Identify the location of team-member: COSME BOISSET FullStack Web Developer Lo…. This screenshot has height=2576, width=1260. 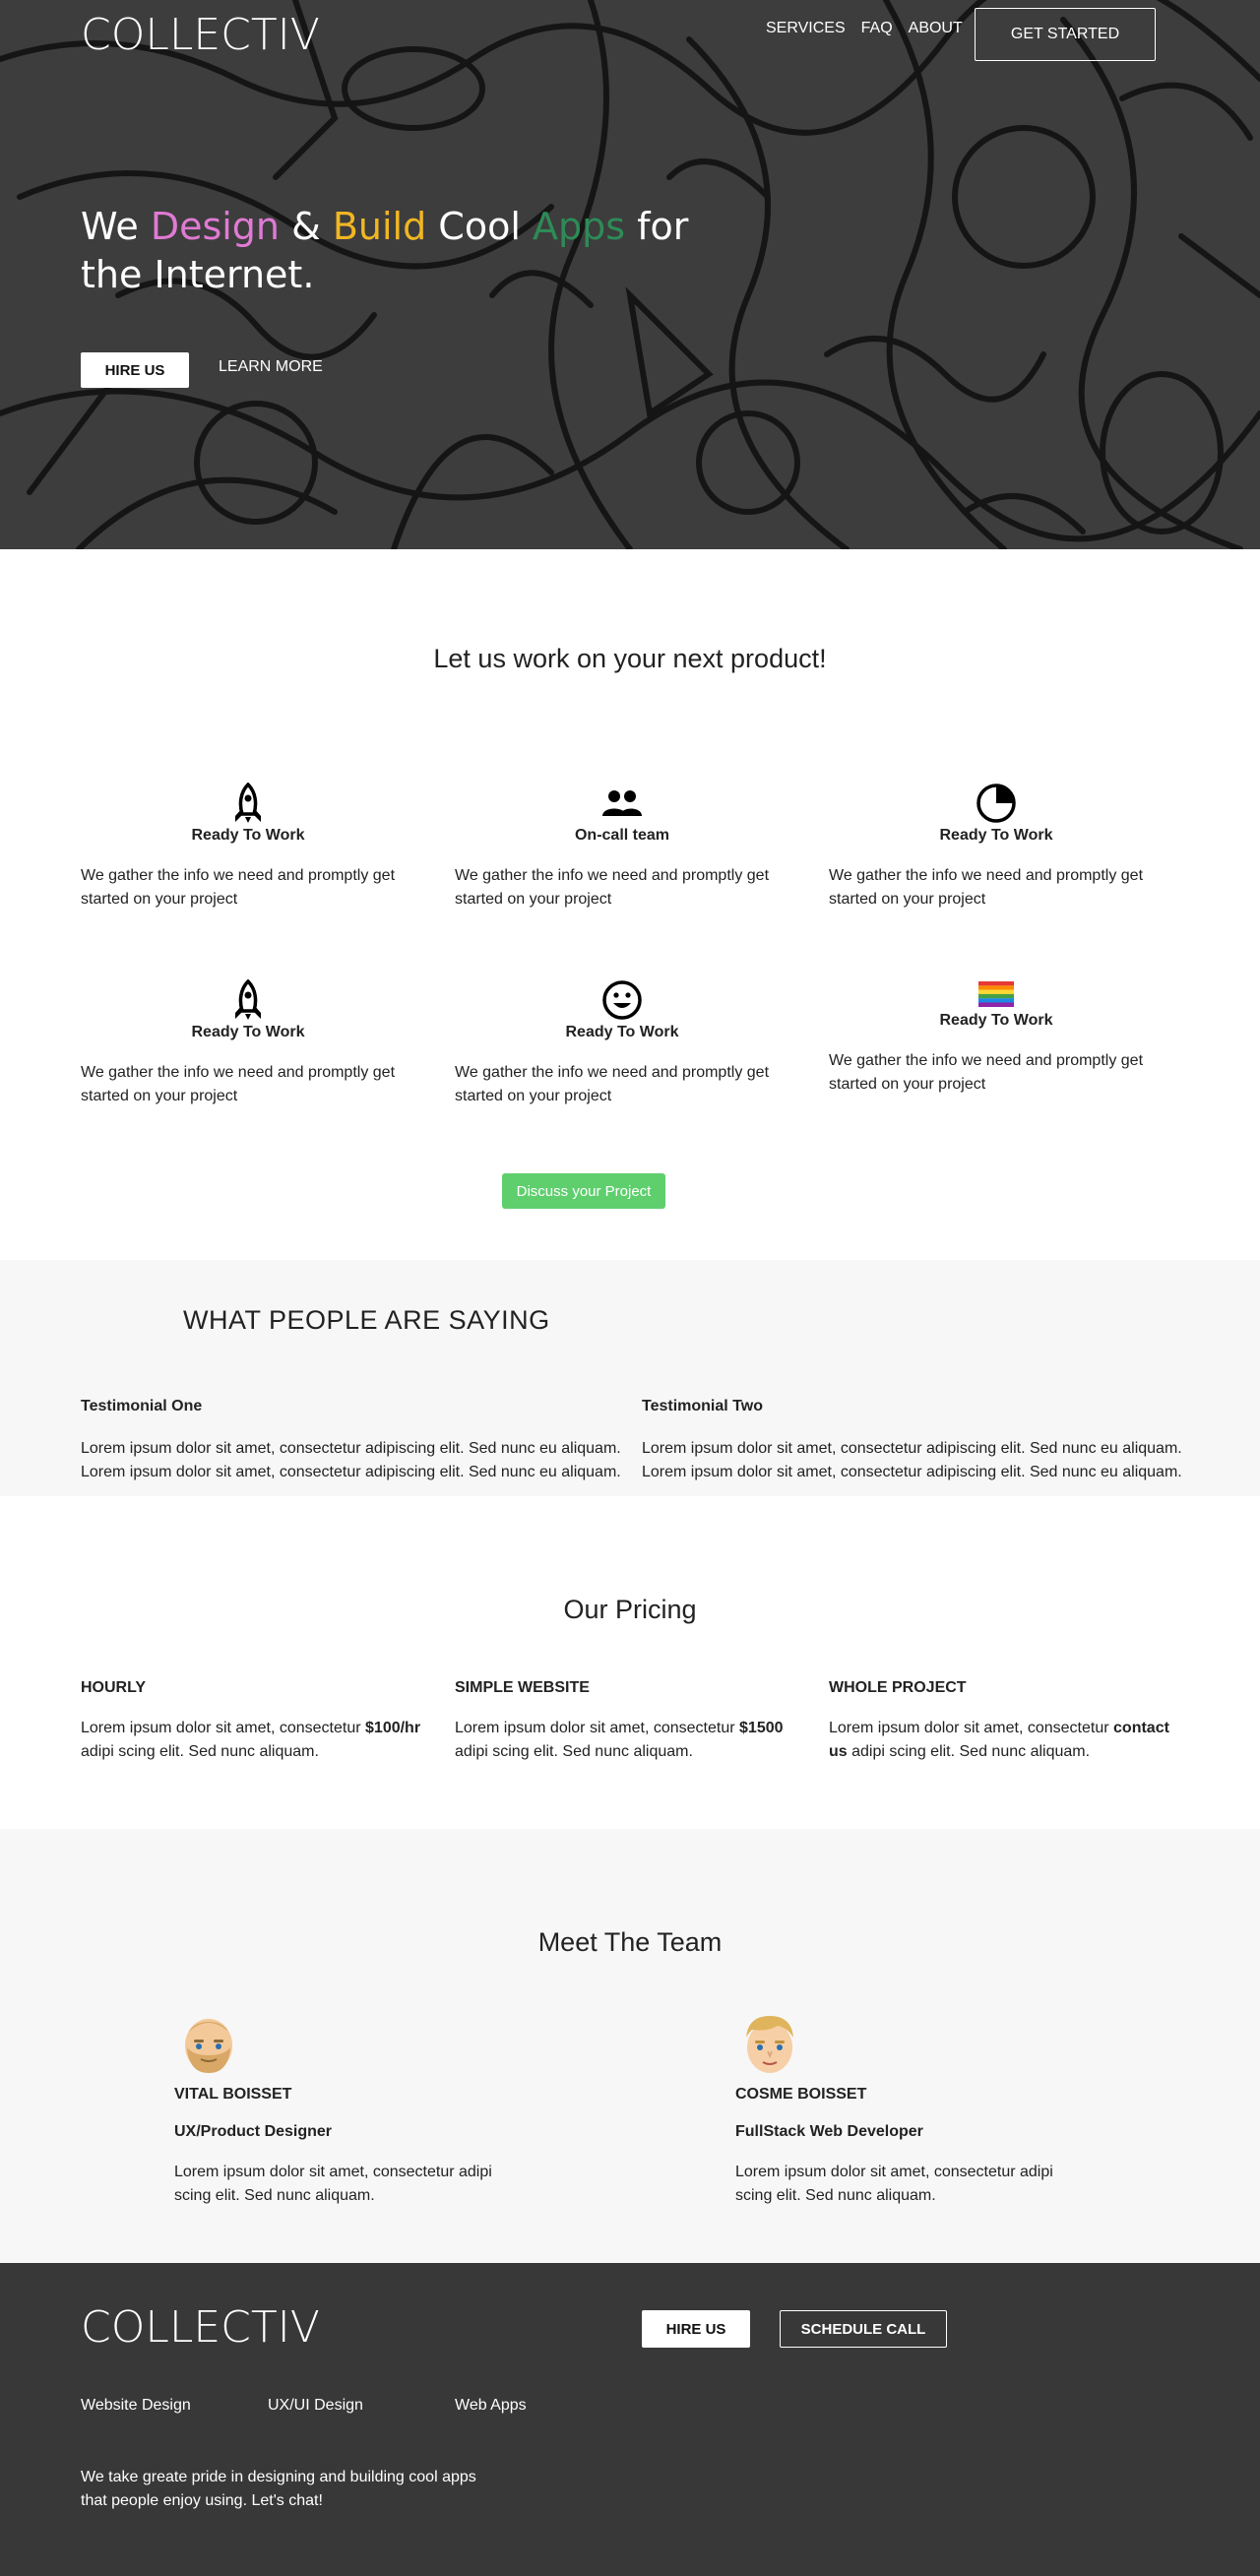
(912, 2110).